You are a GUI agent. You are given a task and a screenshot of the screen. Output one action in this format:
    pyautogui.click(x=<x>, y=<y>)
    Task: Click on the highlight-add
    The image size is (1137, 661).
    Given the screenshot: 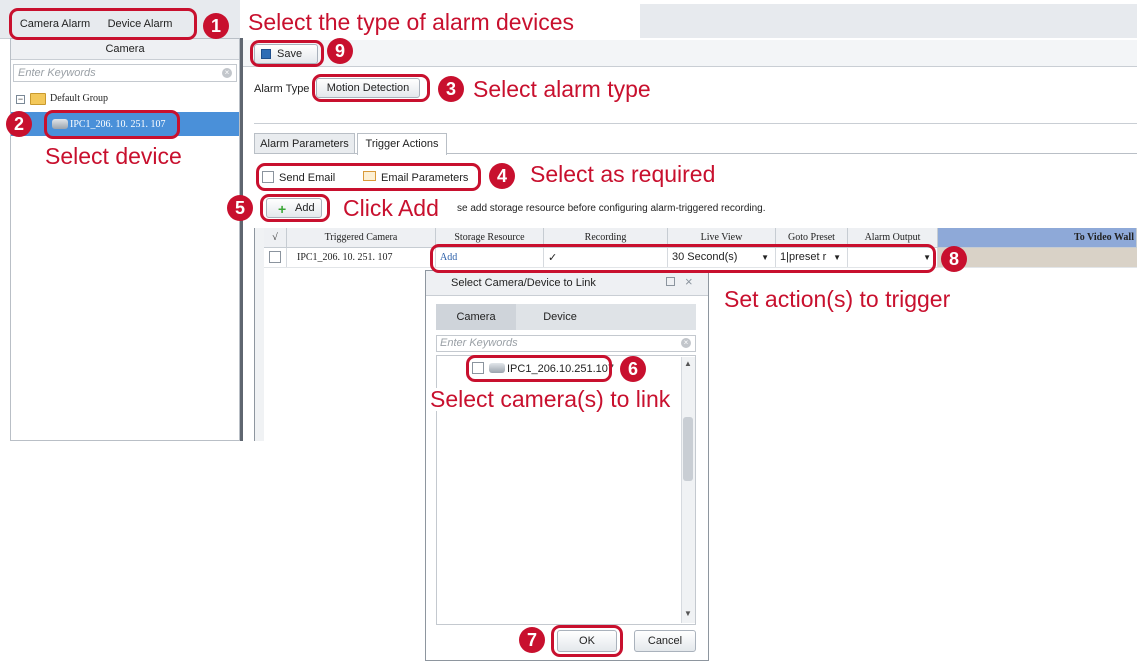 What is the action you would take?
    pyautogui.click(x=295, y=208)
    